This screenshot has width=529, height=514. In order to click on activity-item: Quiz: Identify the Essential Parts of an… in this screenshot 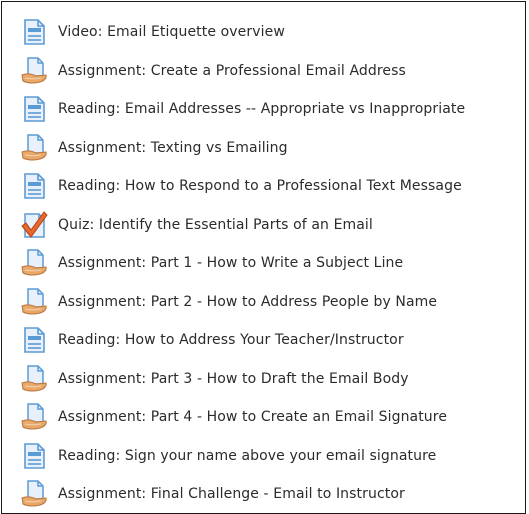, I will do `click(263, 225)`.